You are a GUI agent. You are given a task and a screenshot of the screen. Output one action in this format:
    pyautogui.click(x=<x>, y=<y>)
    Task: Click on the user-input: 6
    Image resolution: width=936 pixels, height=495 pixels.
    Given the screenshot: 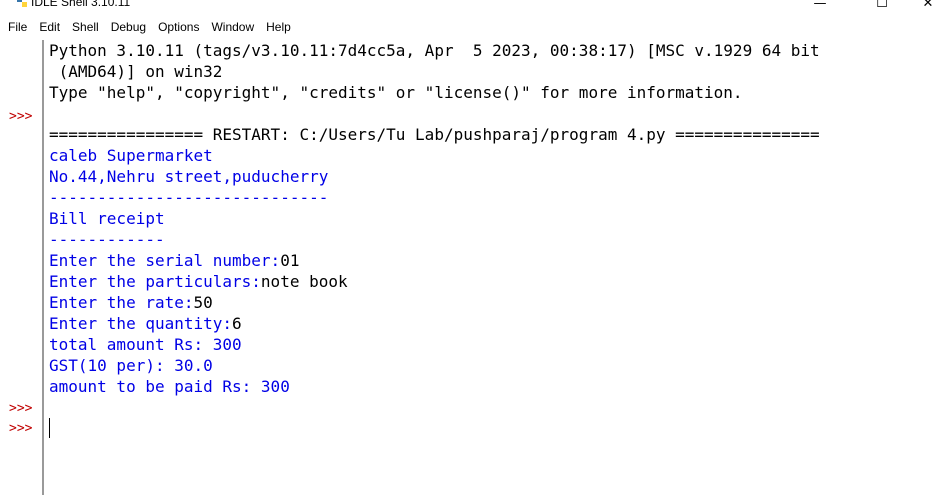 What is the action you would take?
    pyautogui.click(x=237, y=323)
    